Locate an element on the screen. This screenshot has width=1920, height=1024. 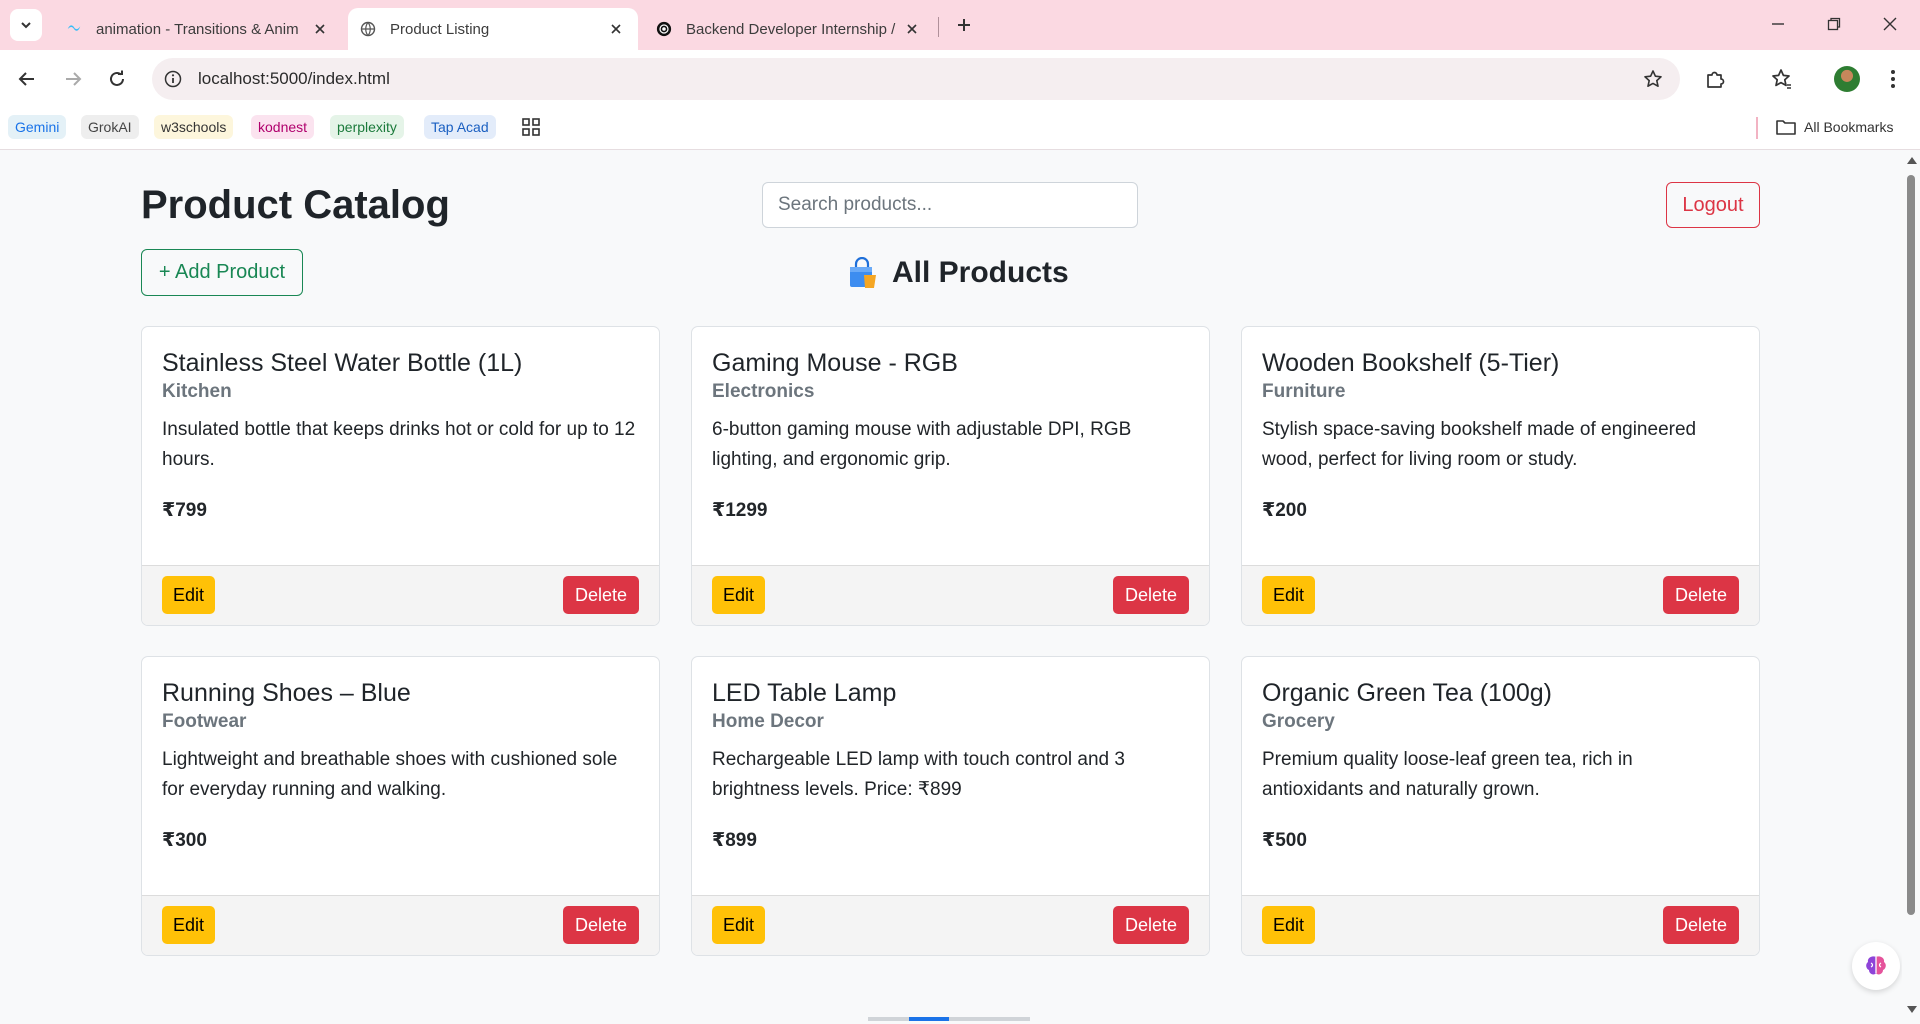
bookmark-grokai: GrokAI is located at coordinates (110, 127).